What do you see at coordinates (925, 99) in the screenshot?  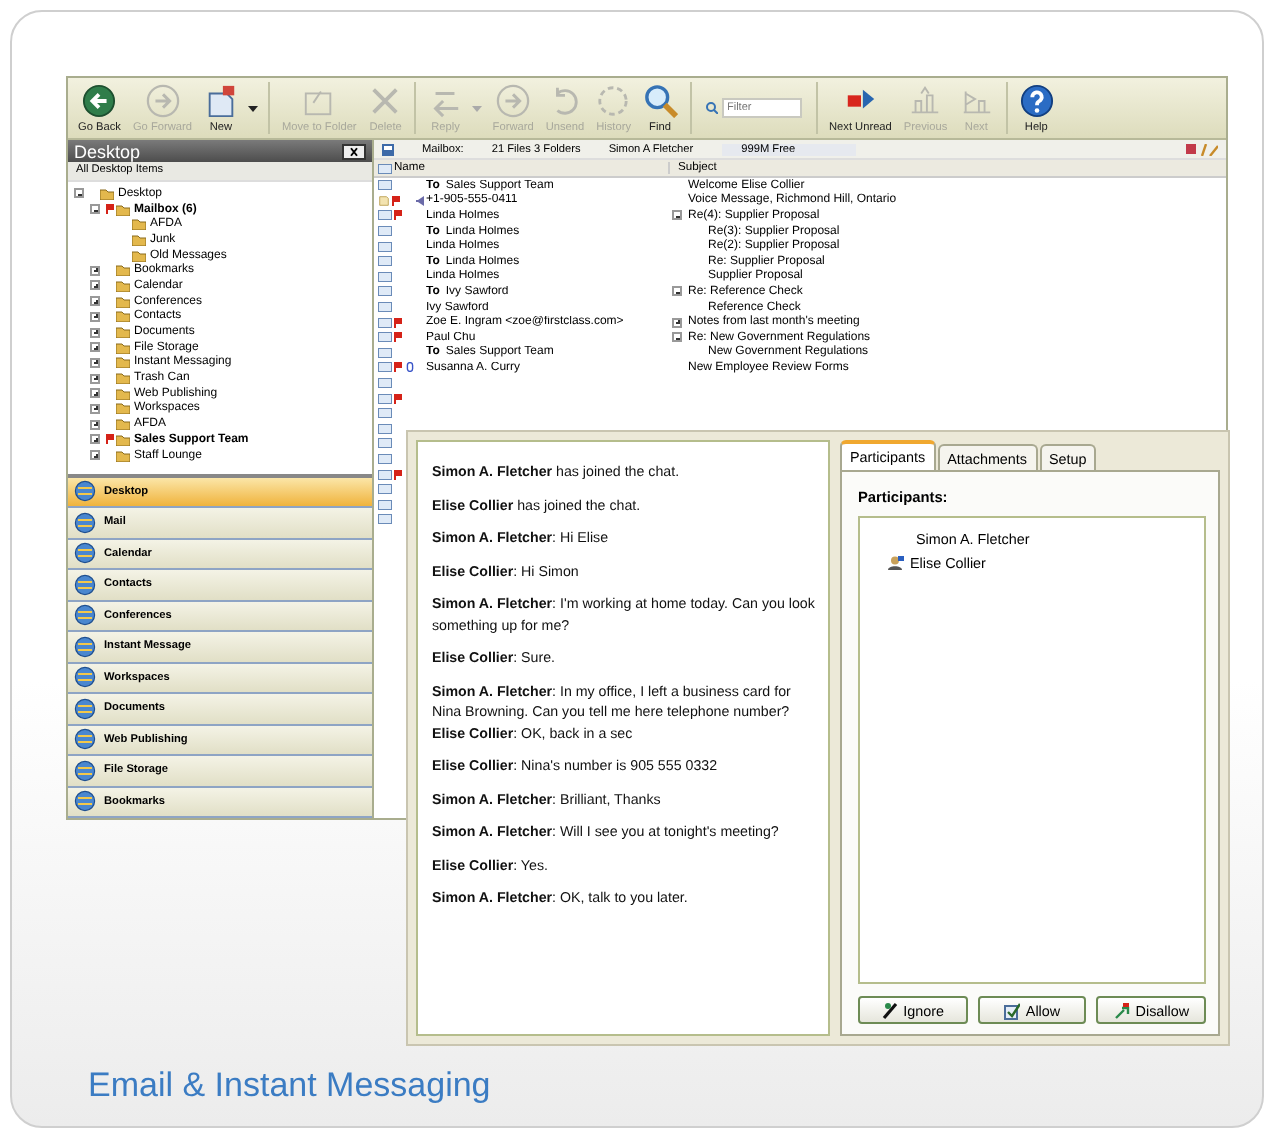 I see `previous-icon` at bounding box center [925, 99].